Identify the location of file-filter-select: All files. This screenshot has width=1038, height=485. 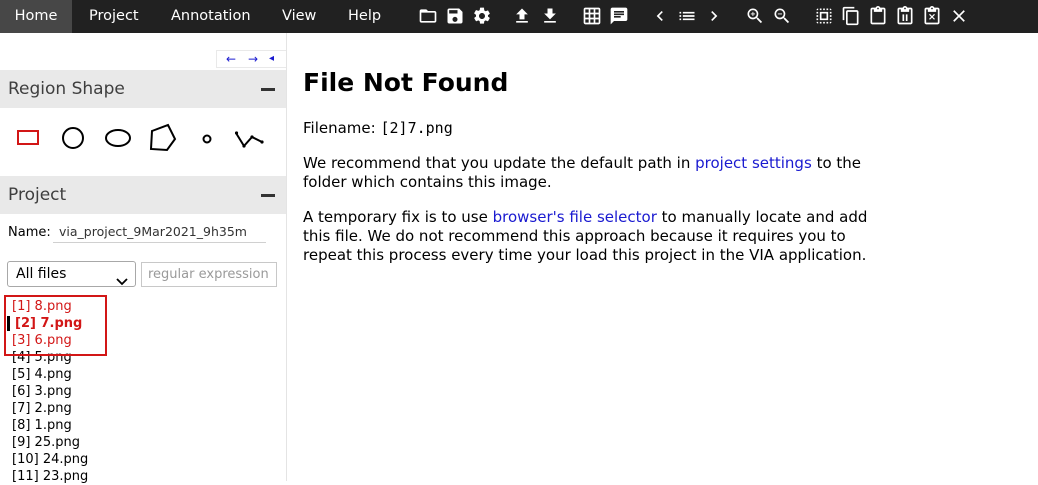
(71, 274).